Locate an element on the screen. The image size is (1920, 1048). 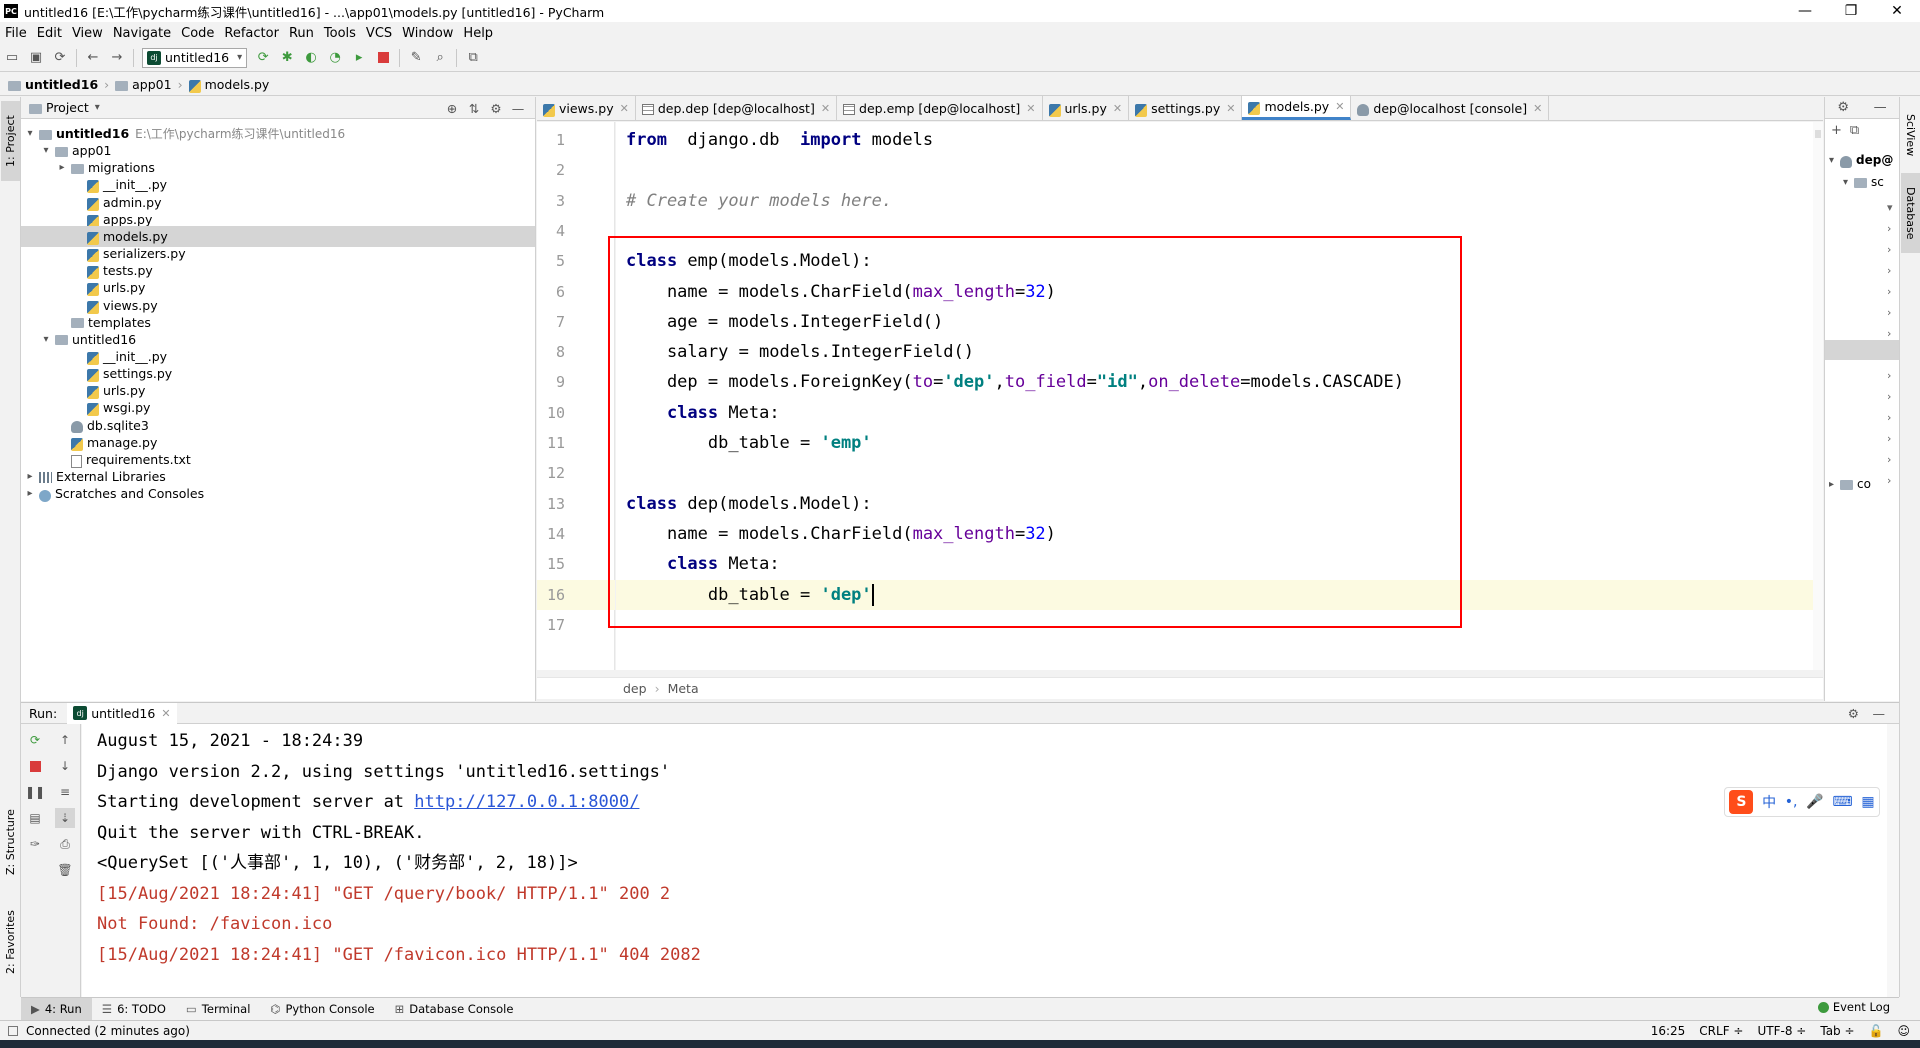
db-connection-item: dep@ is located at coordinates (1874, 160).